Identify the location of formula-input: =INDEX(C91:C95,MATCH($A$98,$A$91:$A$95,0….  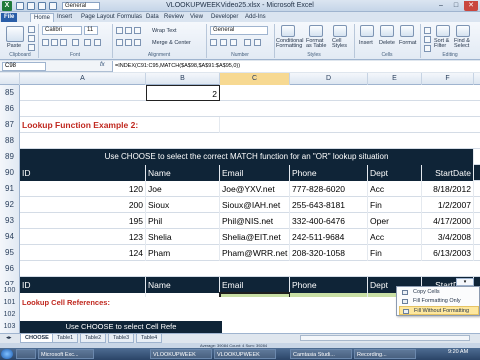
(296, 66).